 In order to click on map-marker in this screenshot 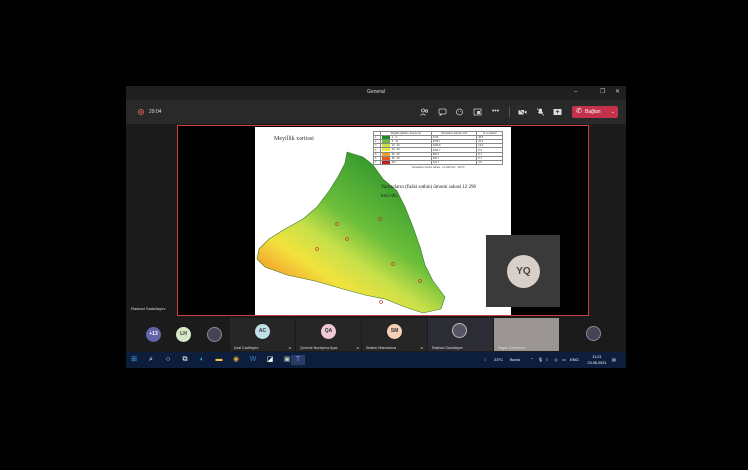, I will do `click(381, 302)`.